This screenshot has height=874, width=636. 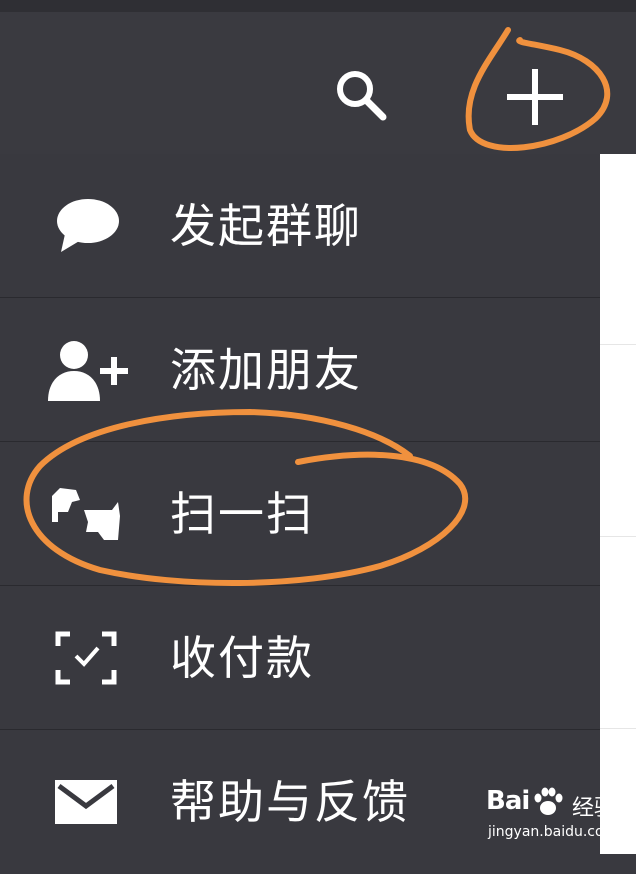 I want to click on envelope-icon, so click(x=86, y=802).